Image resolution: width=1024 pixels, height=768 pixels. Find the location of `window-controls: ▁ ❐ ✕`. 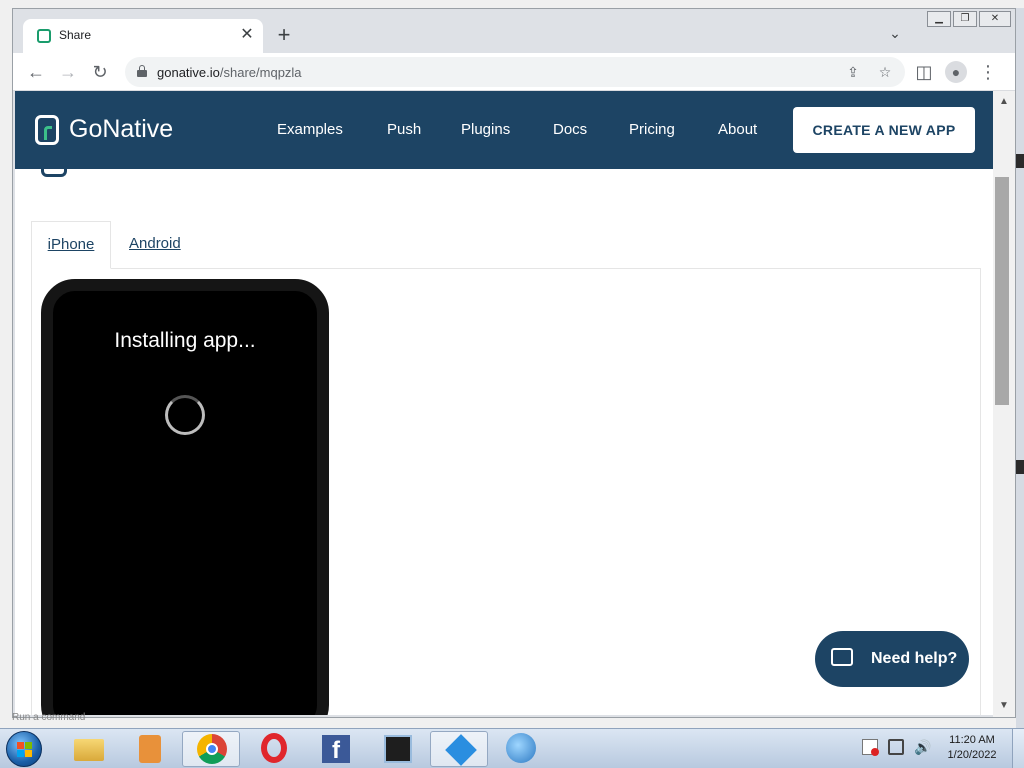

window-controls: ▁ ❐ ✕ is located at coordinates (969, 20).